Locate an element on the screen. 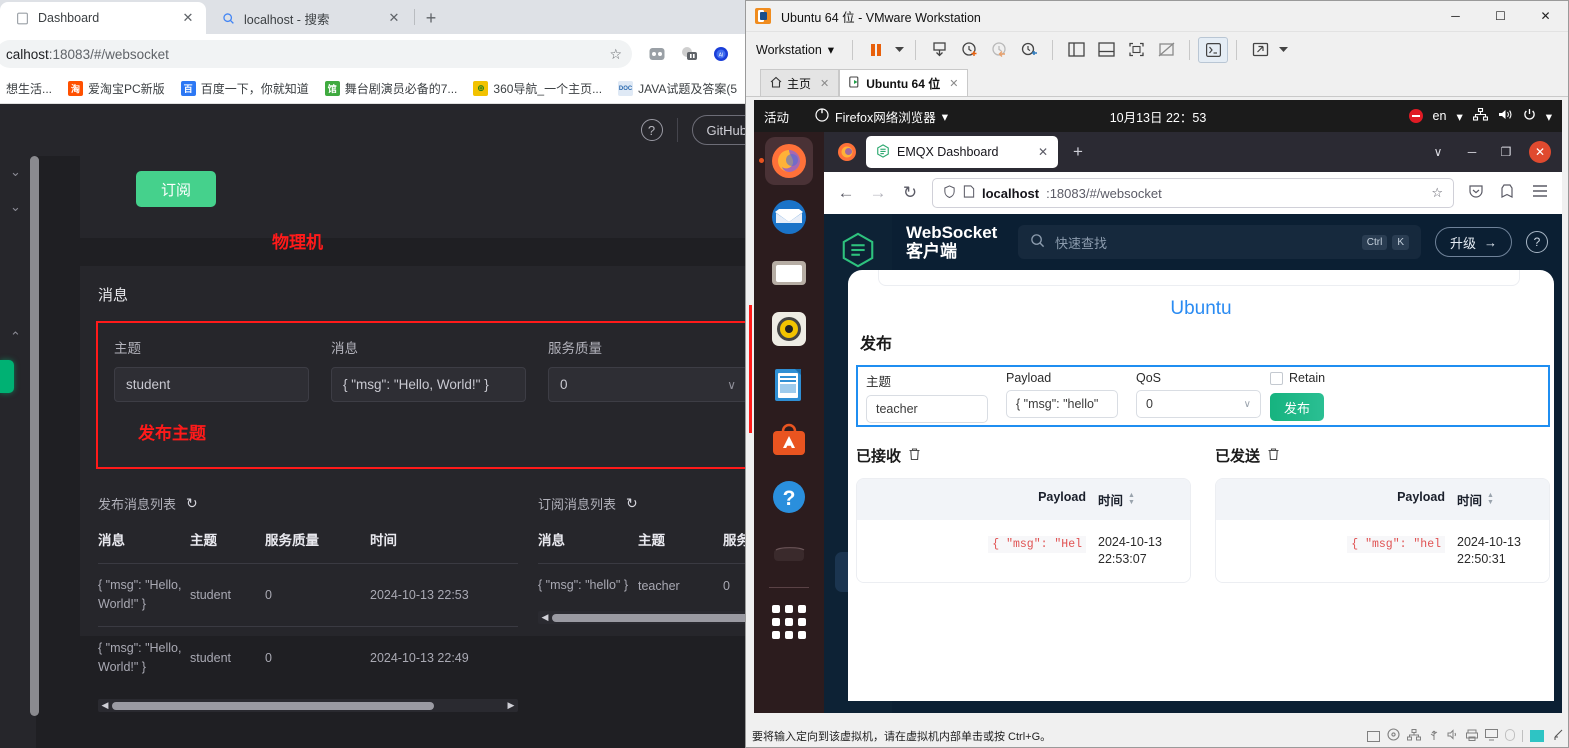 Image resolution: width=1569 pixels, height=748 pixels. network-icon is located at coordinates (1480, 115).